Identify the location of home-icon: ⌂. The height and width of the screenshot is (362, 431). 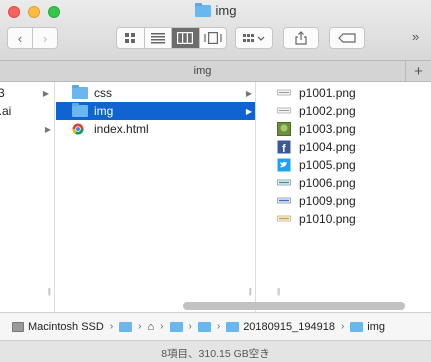
(151, 326).